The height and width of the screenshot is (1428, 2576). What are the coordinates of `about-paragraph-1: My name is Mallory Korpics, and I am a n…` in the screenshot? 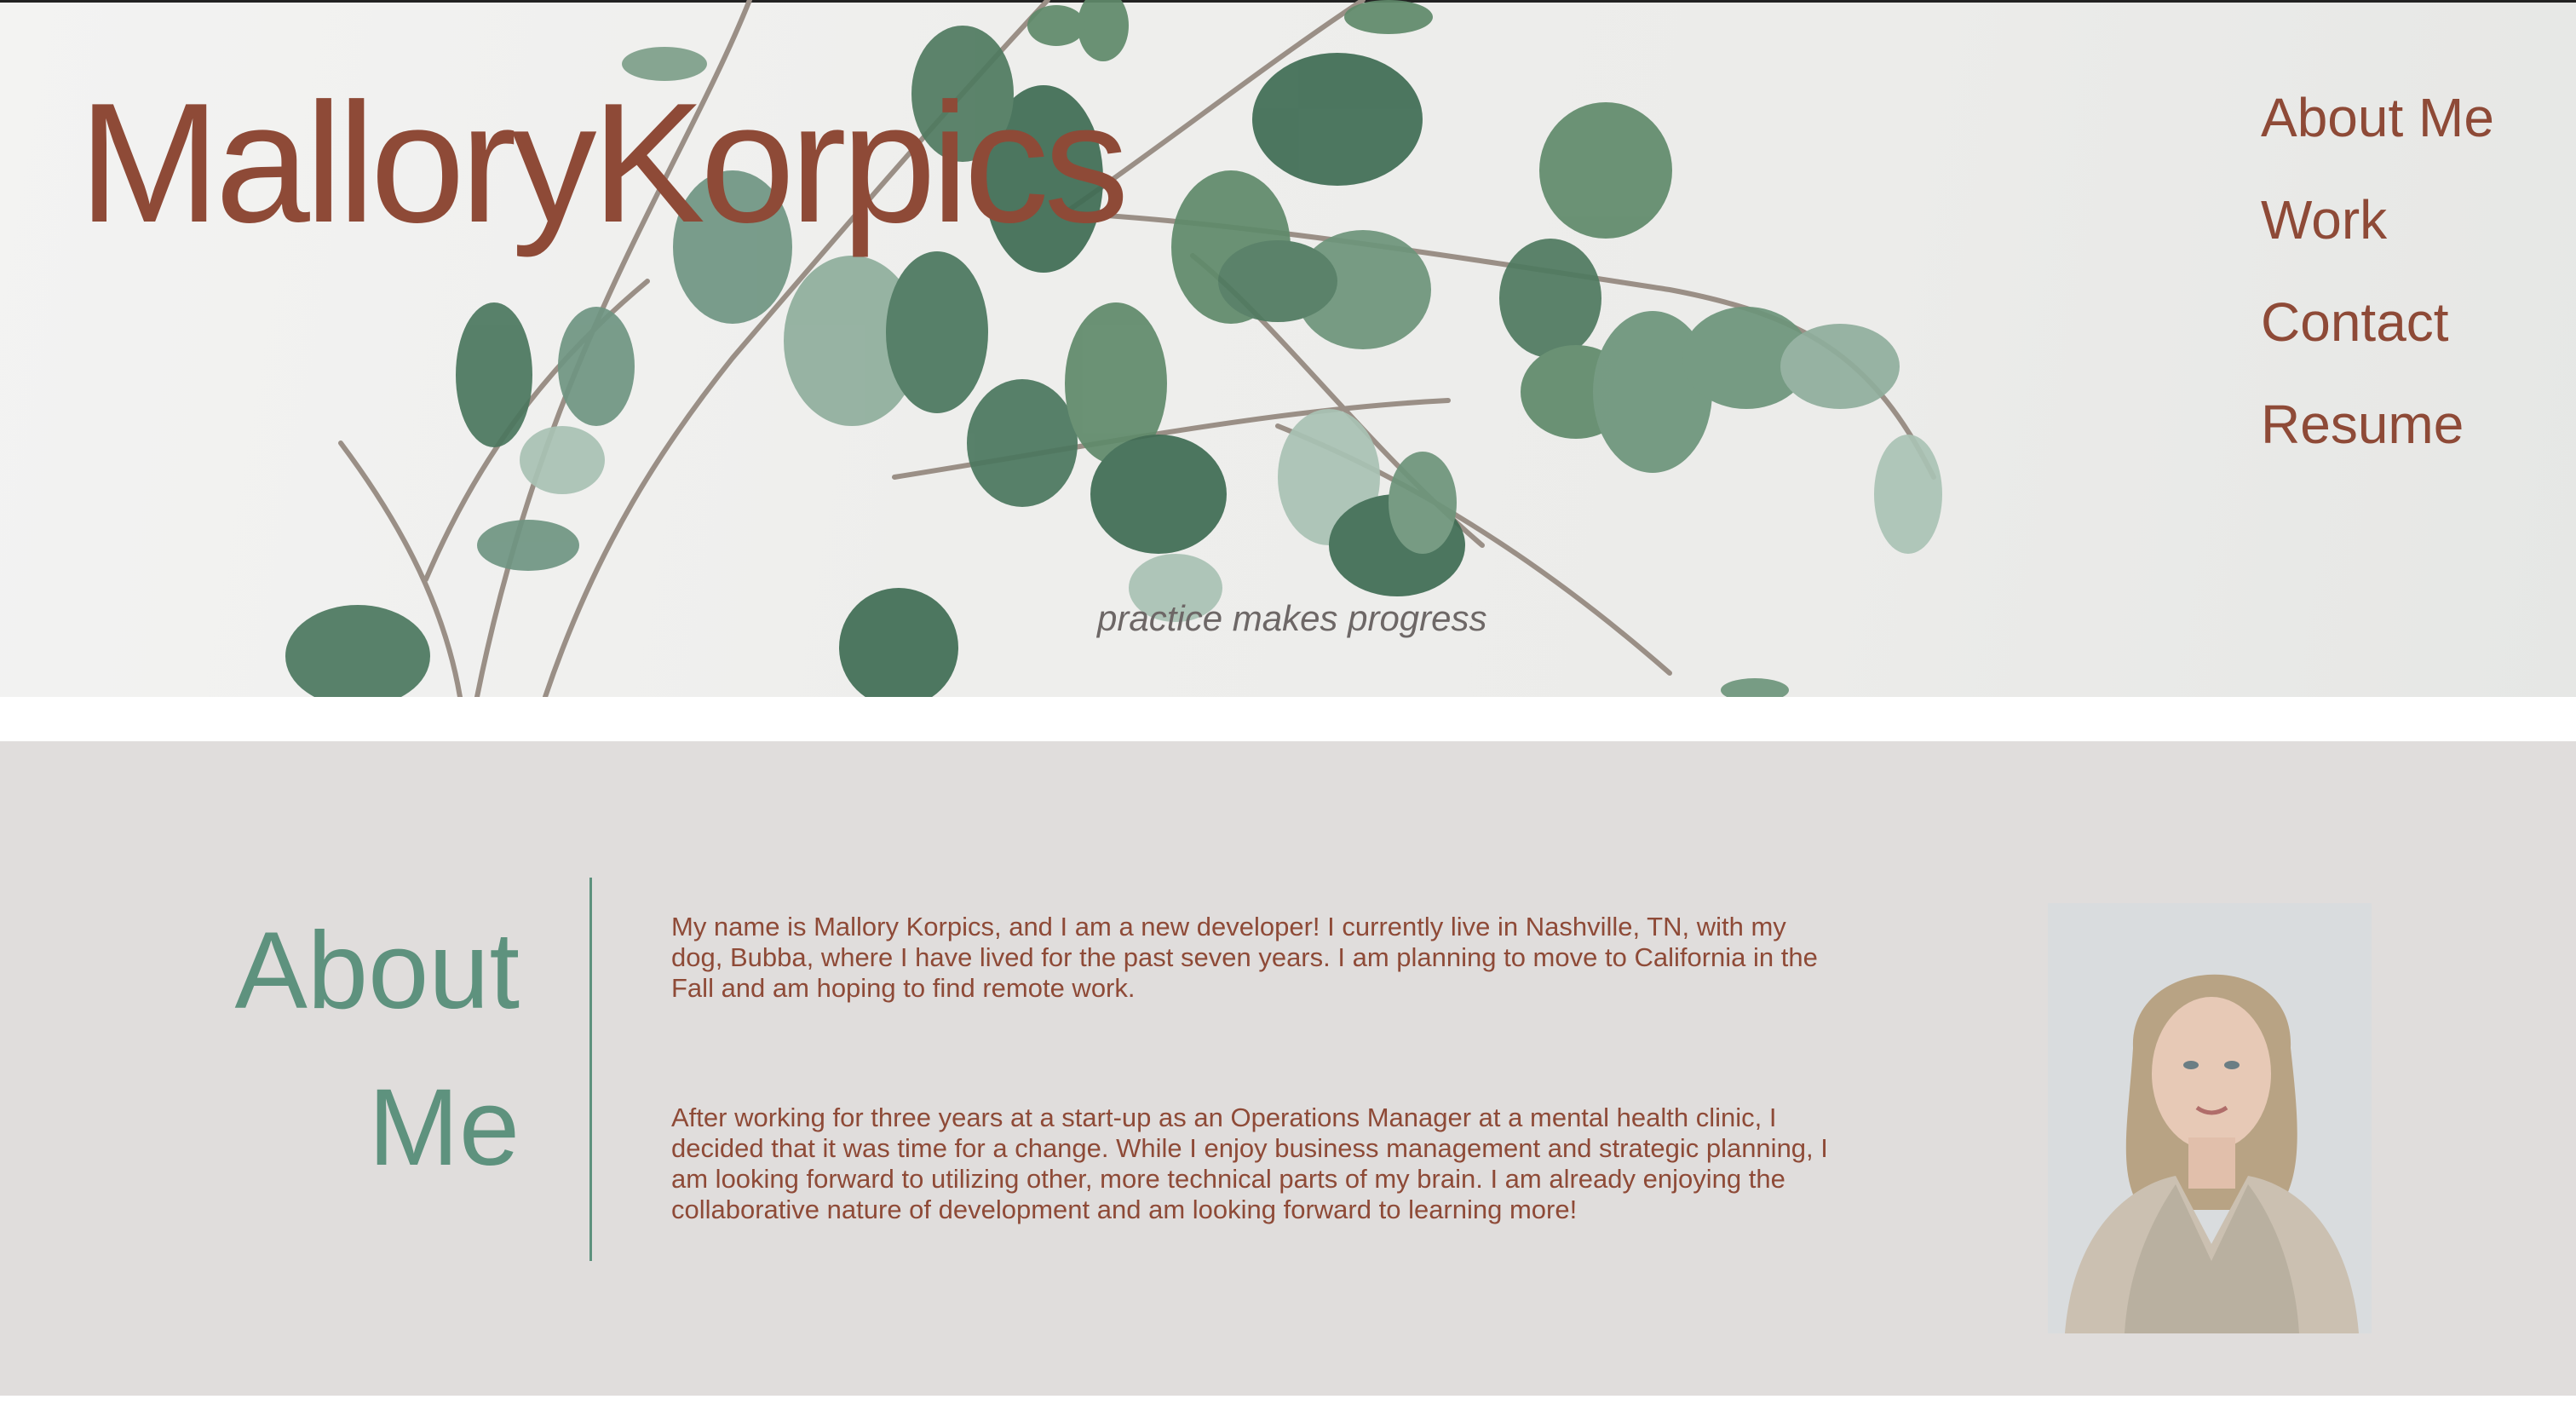 It's located at (1244, 958).